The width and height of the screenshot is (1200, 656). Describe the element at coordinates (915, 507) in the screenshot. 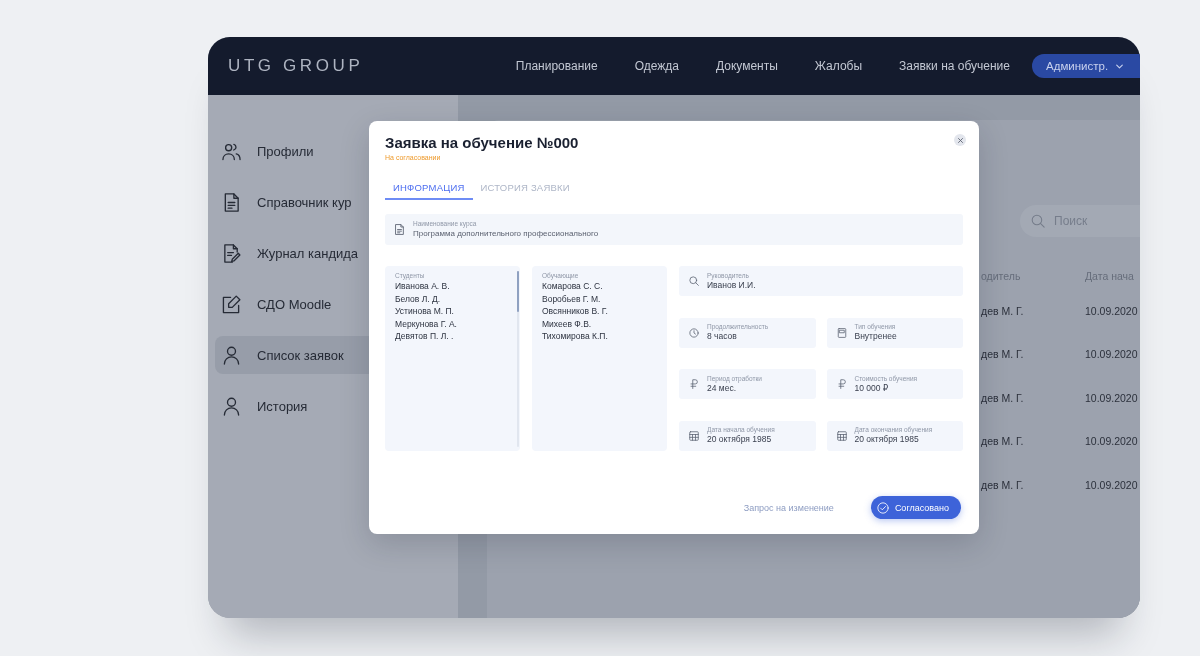

I see `approve-button: Согласовано` at that location.